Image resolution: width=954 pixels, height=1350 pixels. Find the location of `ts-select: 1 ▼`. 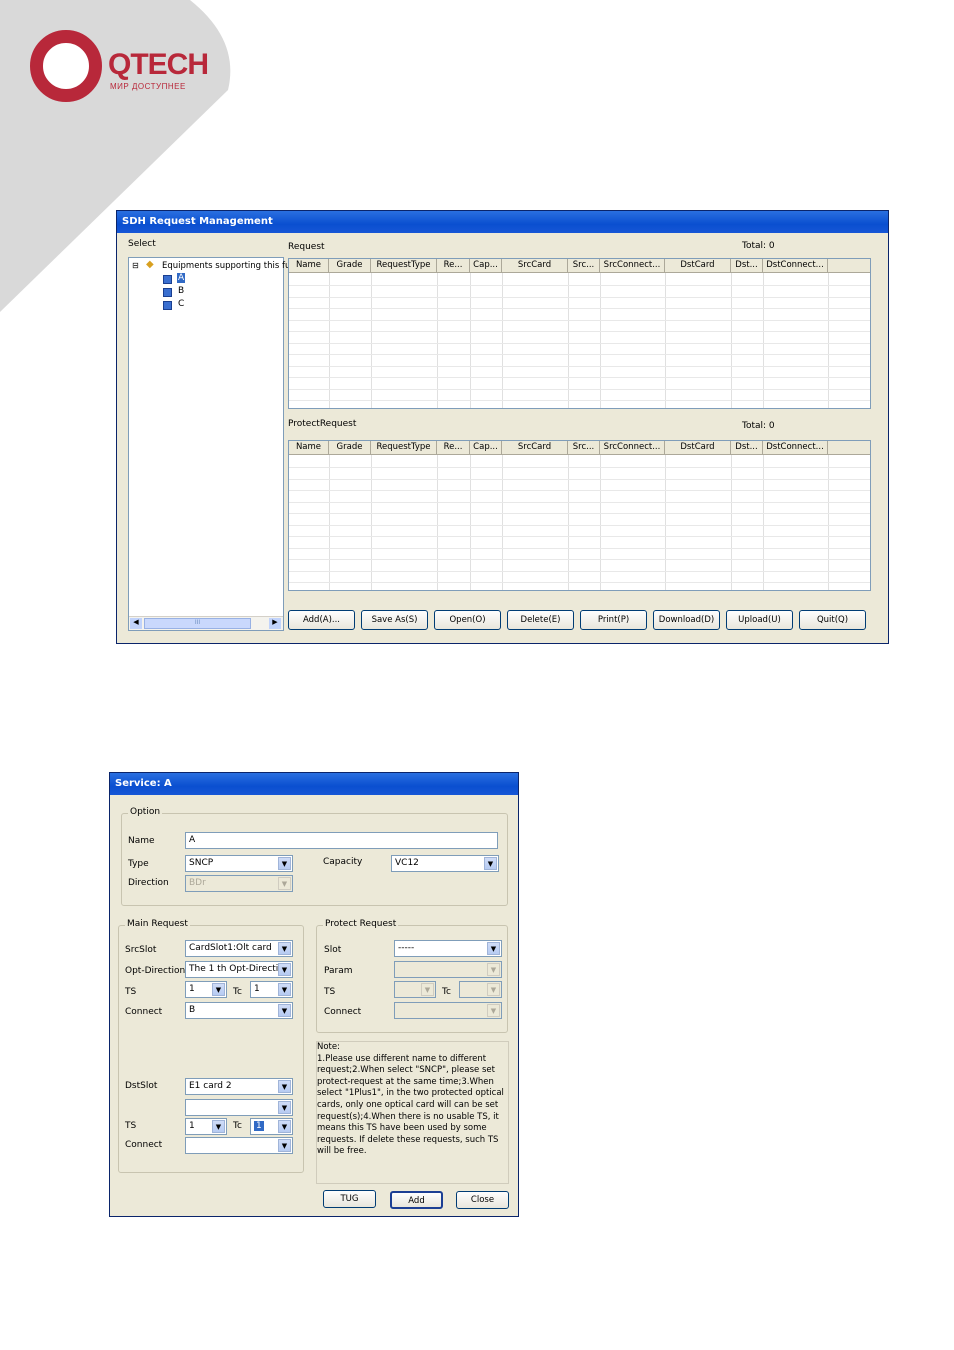

ts-select: 1 ▼ is located at coordinates (206, 989).